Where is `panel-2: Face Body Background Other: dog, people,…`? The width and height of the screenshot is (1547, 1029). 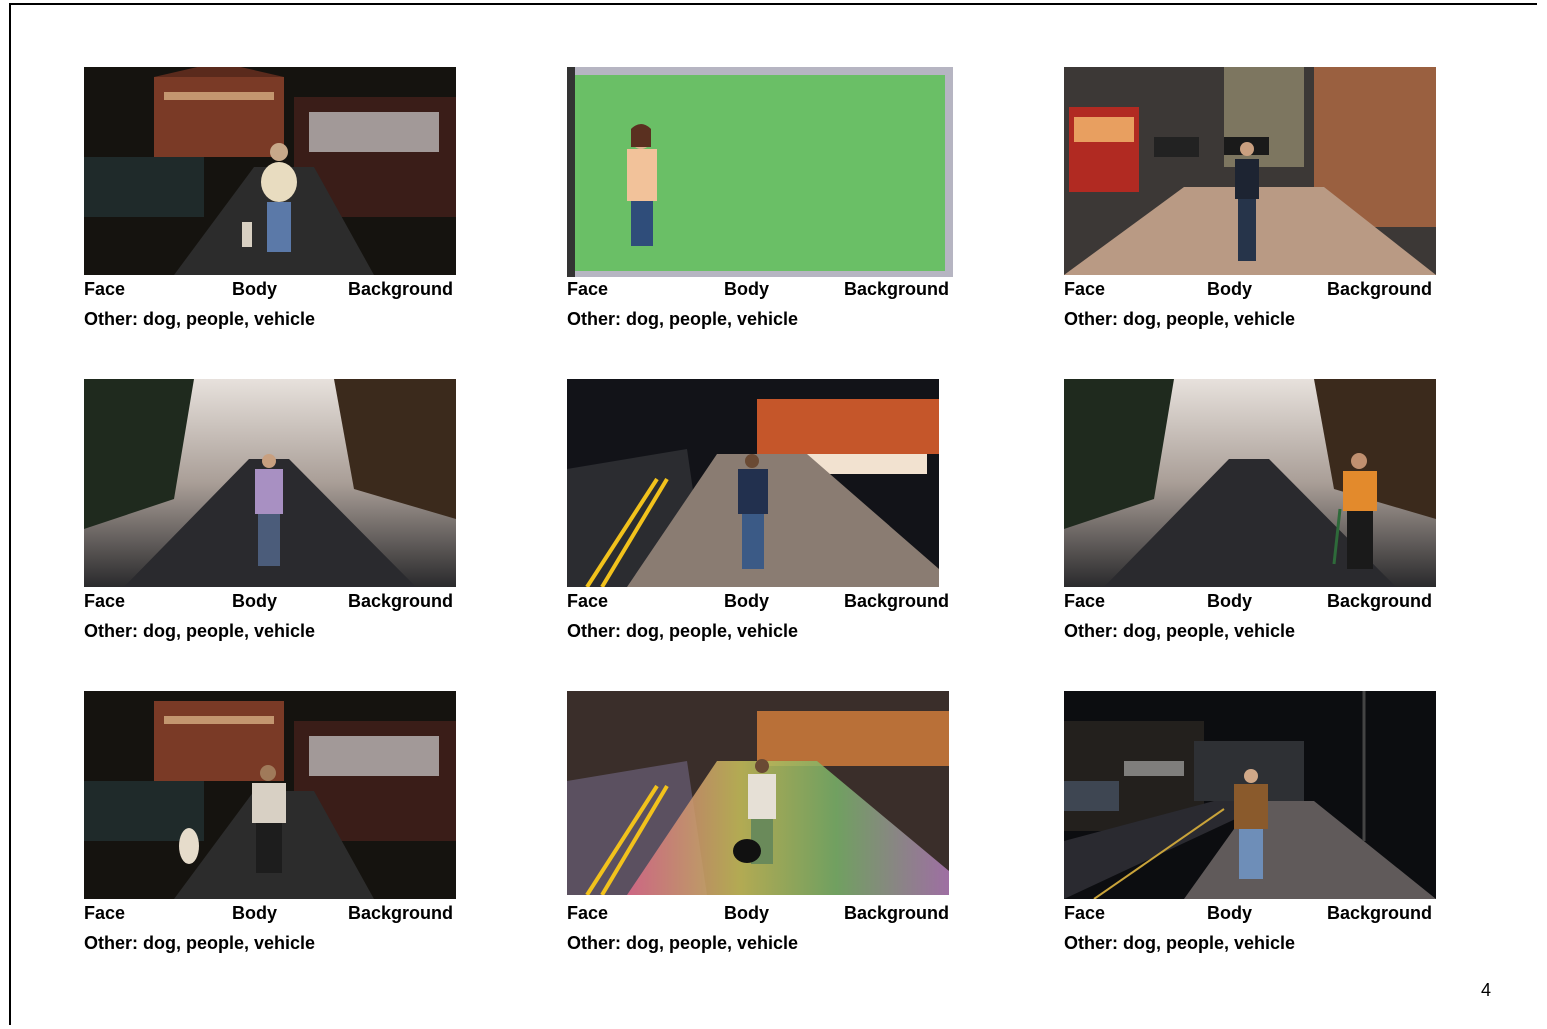 panel-2: Face Body Background Other: dog, people,… is located at coordinates (760, 202).